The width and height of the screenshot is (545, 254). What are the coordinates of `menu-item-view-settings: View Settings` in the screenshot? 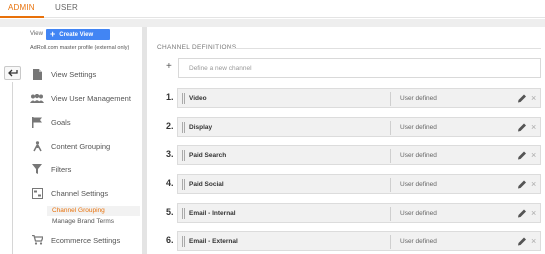 It's located at (85, 74).